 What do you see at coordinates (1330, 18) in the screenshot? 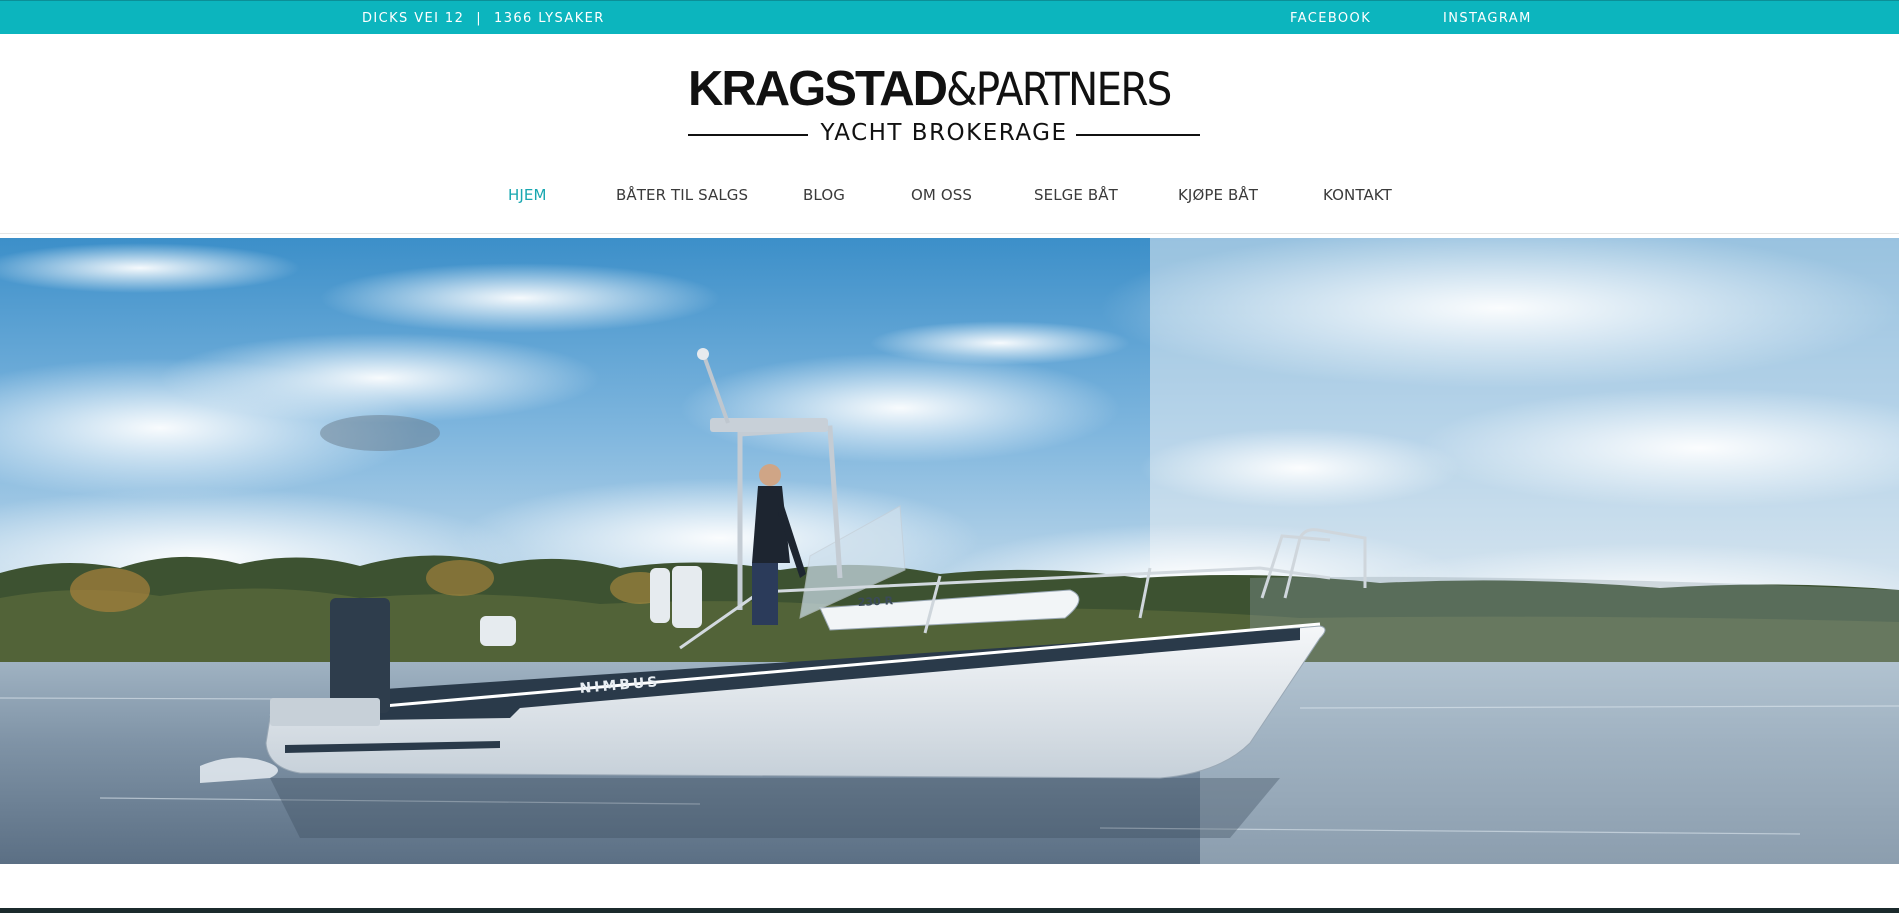
I see `facebook-link: FACEBOOK` at bounding box center [1330, 18].